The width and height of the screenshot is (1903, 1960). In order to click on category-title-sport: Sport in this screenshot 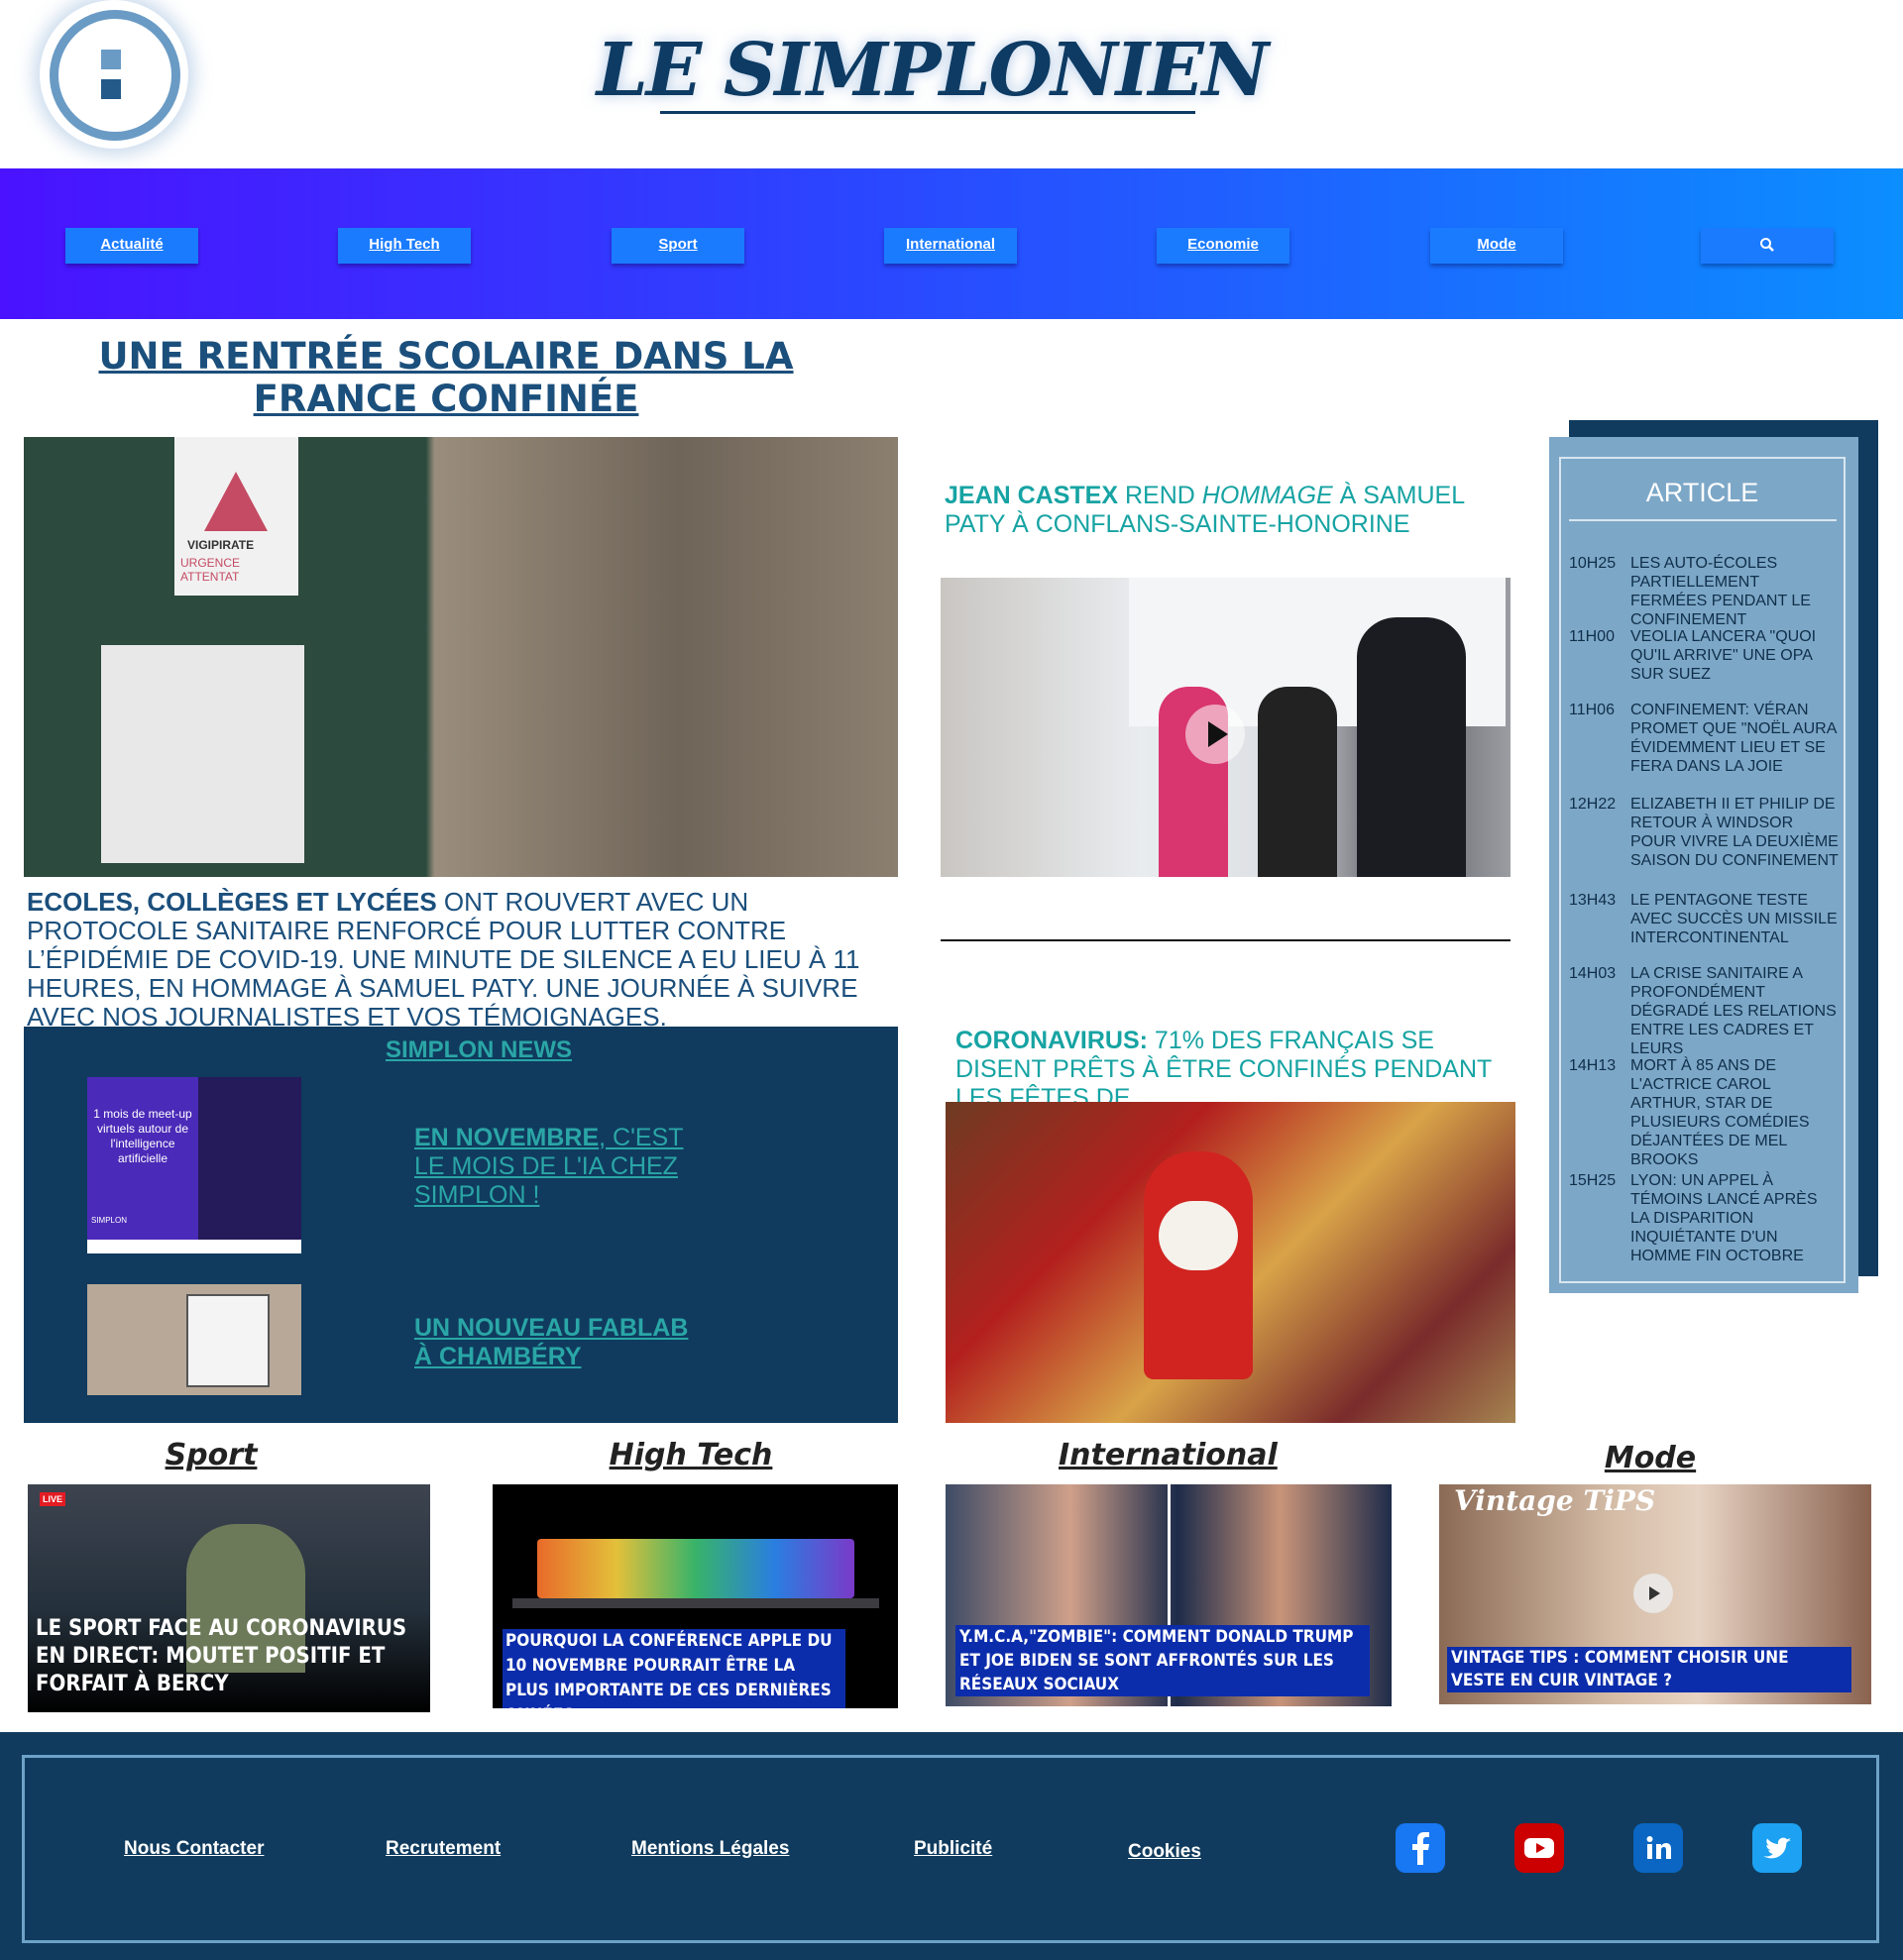, I will do `click(211, 1455)`.